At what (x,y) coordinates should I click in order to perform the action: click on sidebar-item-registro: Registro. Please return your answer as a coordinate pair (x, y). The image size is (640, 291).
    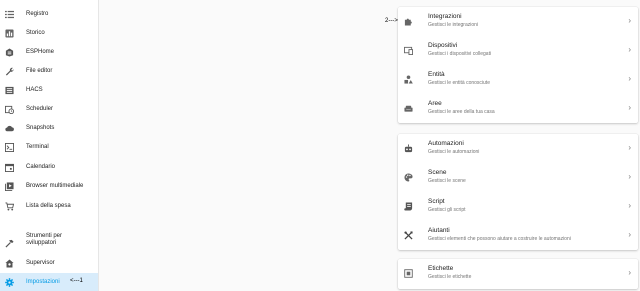
    Looking at the image, I should click on (49, 14).